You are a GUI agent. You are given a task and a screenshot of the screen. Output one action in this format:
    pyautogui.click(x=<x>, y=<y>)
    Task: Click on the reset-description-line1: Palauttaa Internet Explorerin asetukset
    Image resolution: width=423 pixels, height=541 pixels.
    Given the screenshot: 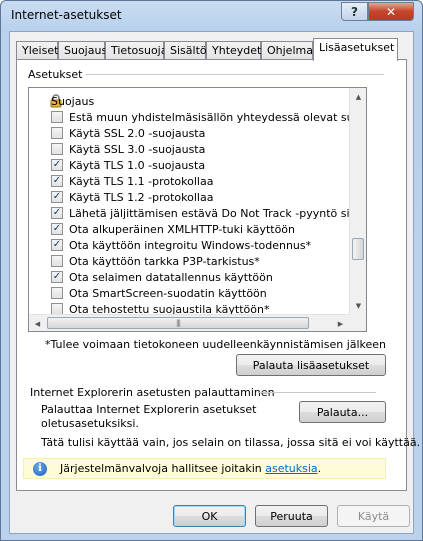 What is the action you would take?
    pyautogui.click(x=149, y=409)
    